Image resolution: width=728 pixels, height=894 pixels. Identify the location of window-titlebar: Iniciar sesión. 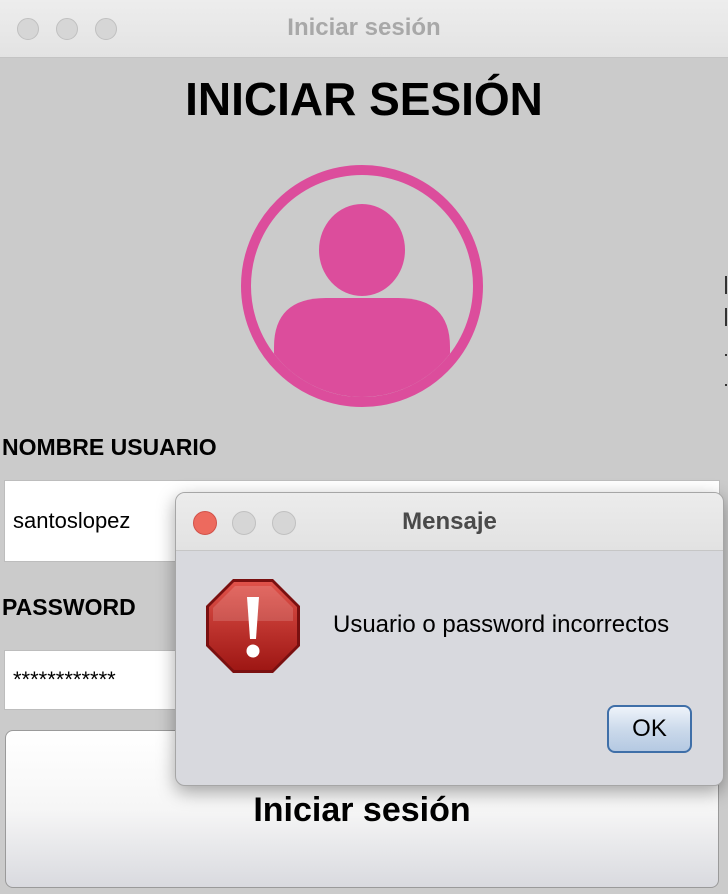
(364, 29).